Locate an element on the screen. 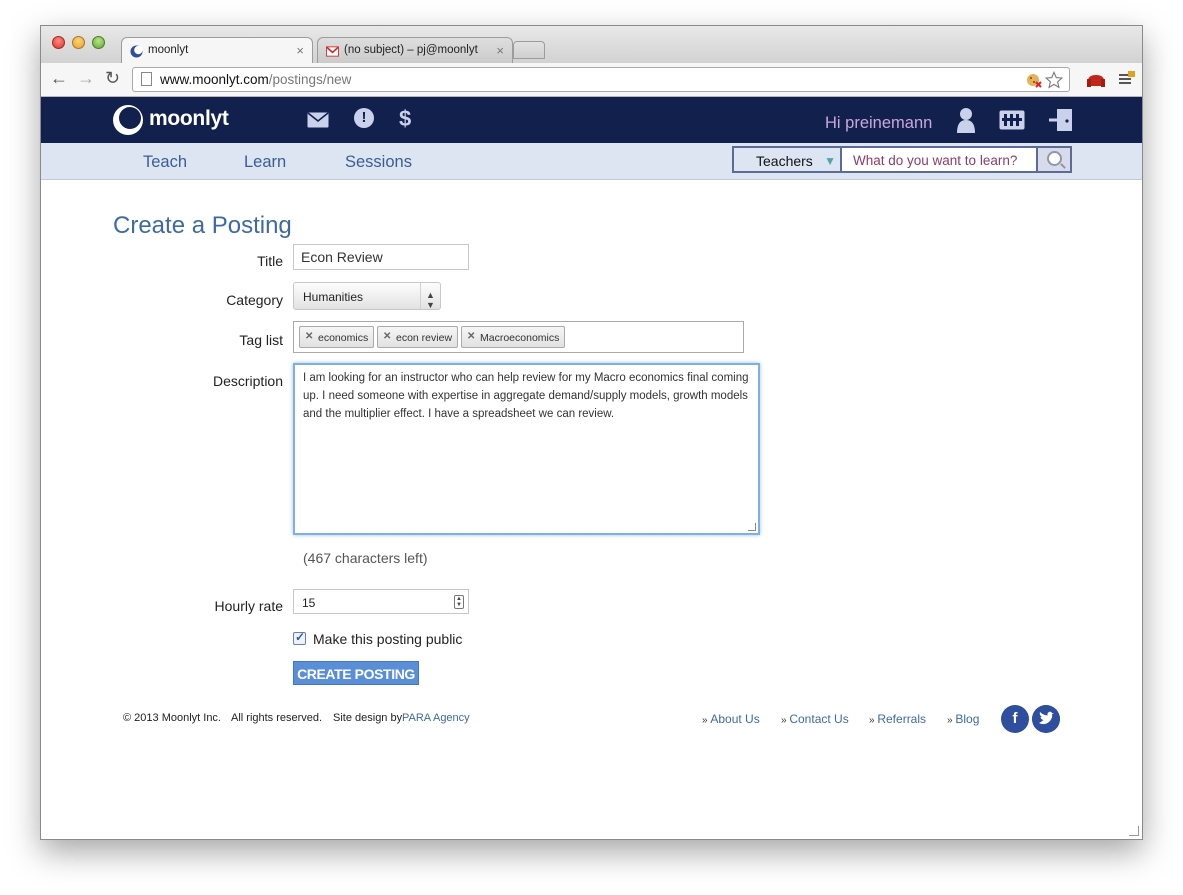 The image size is (1183, 895). nav-learn: Learn is located at coordinates (265, 162).